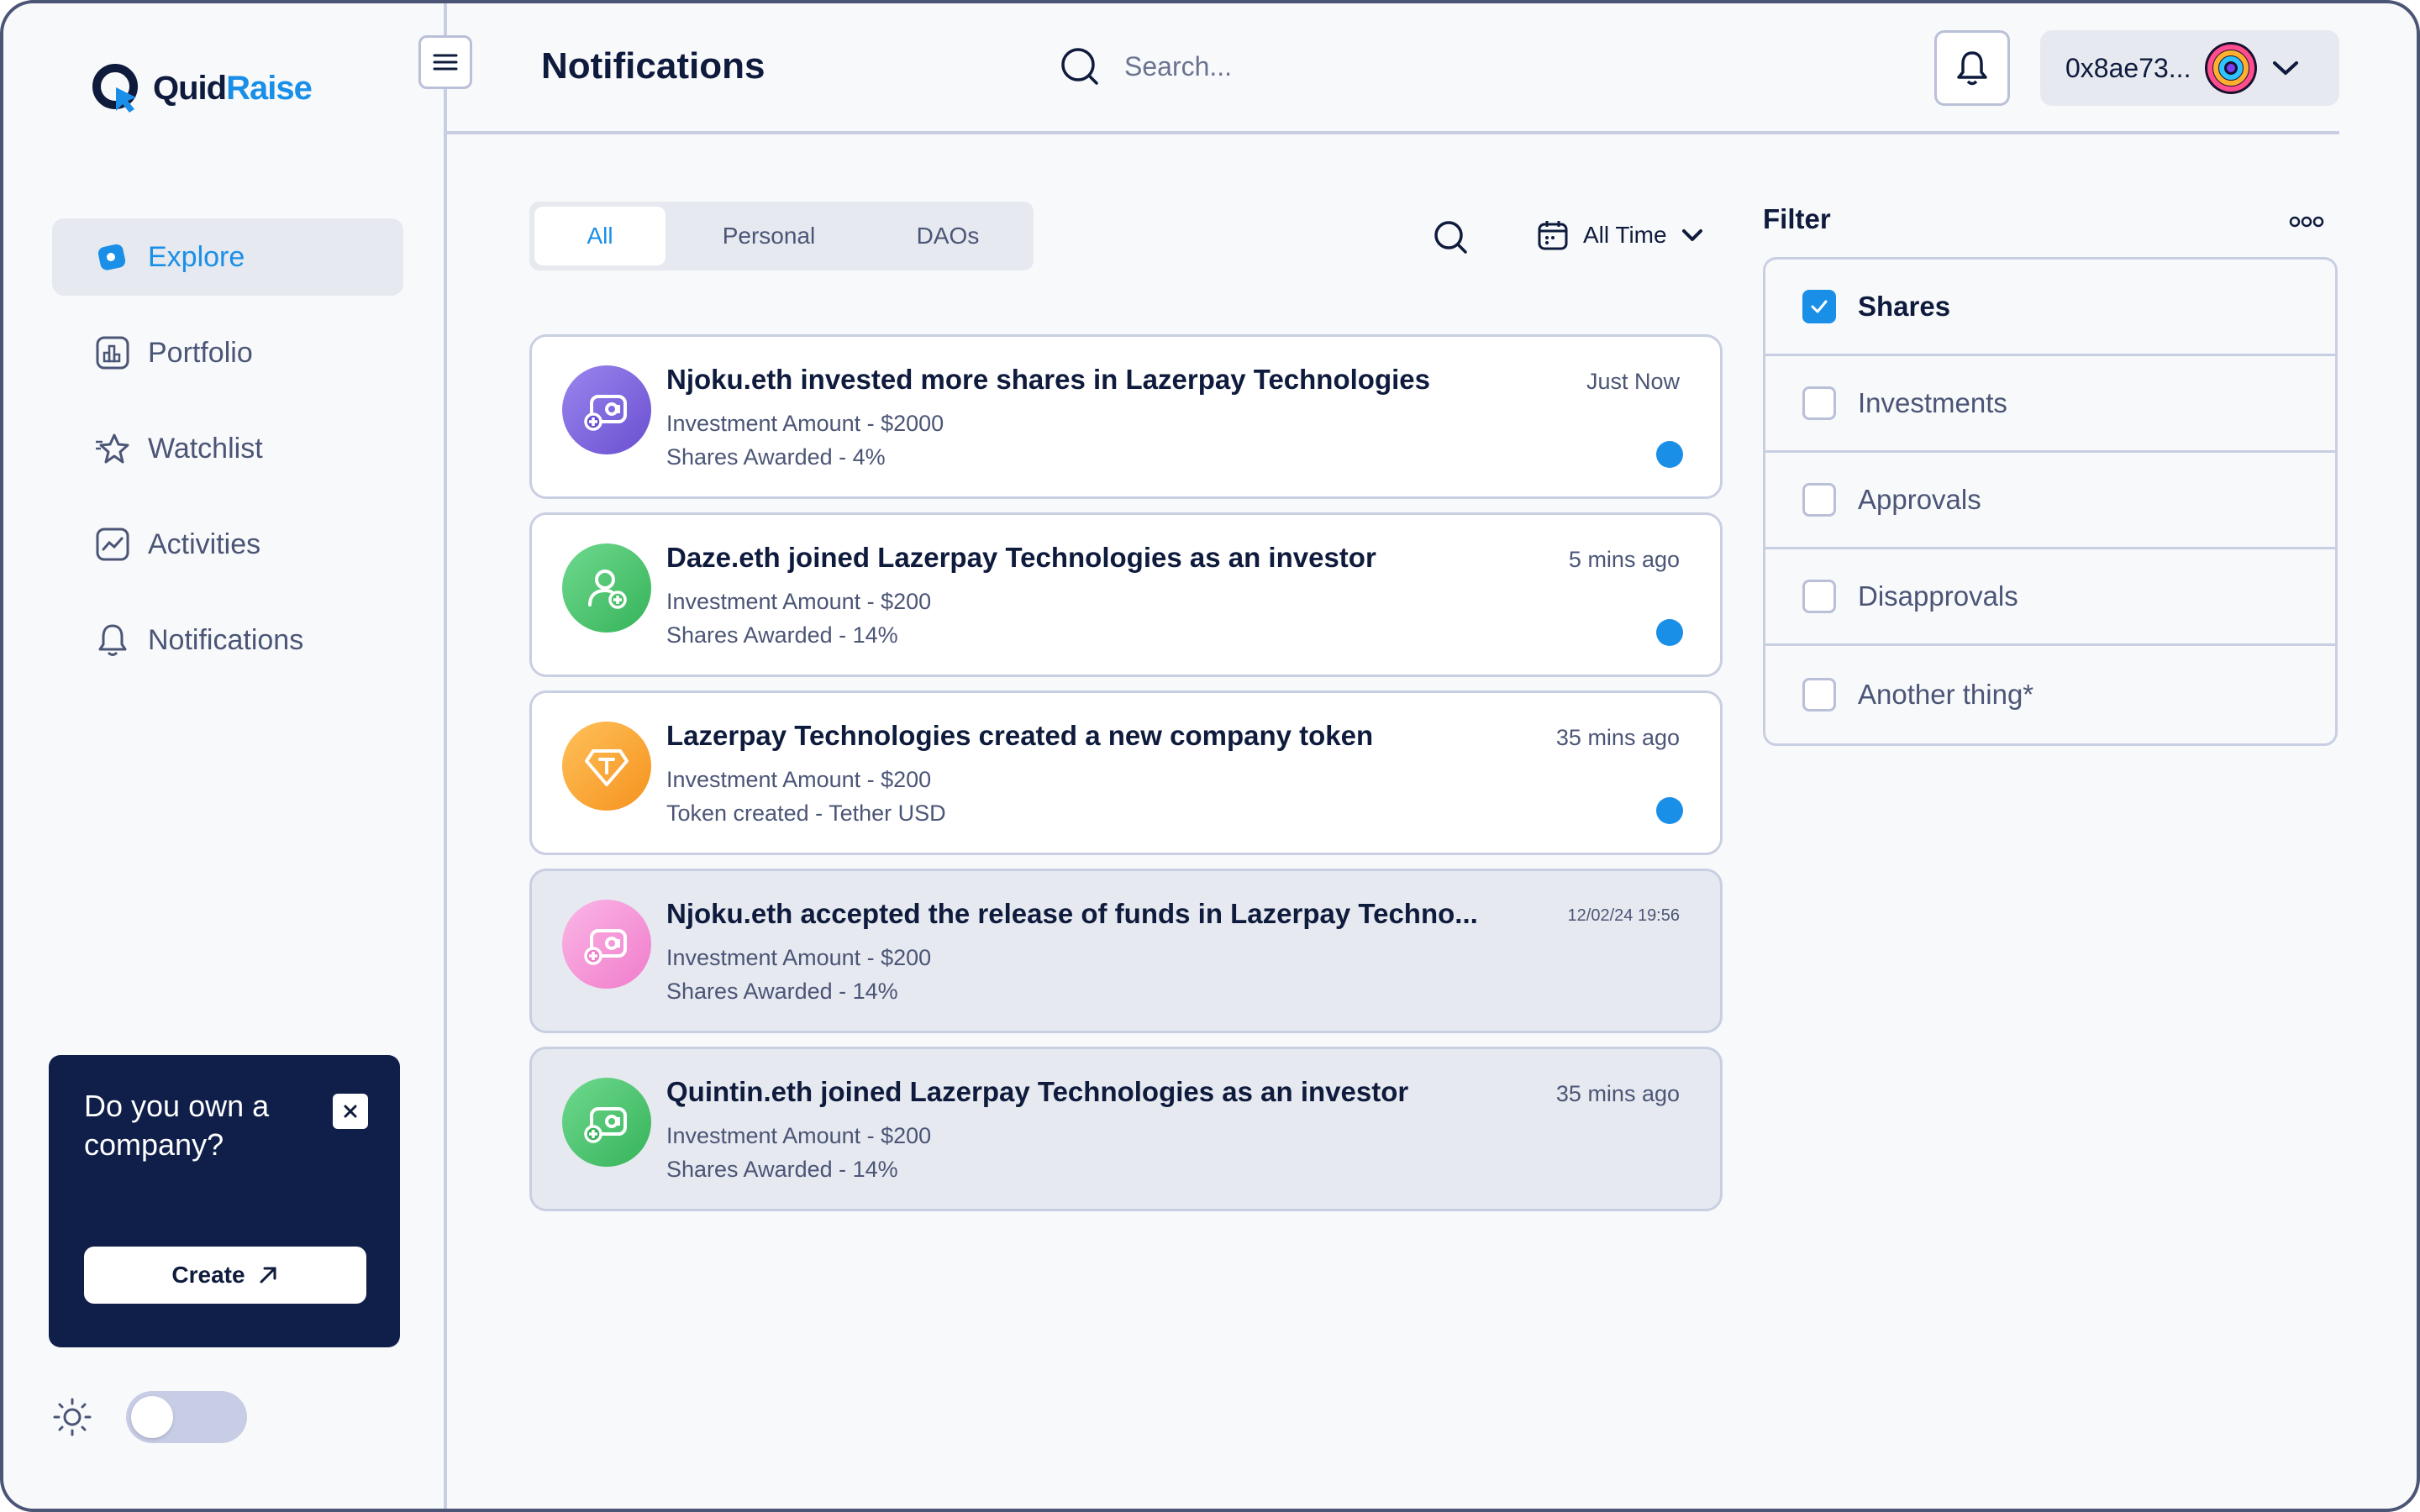 This screenshot has width=2420, height=1512. I want to click on filter-option-label: Shares, so click(1905, 306).